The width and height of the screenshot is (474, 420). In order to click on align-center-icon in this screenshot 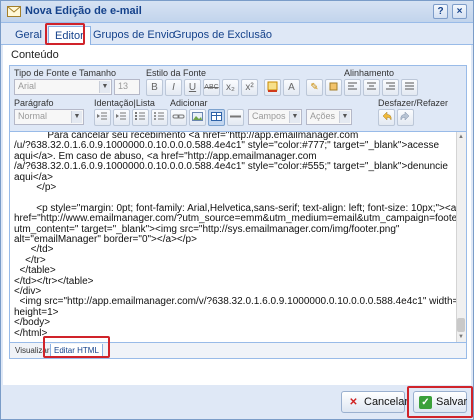, I will do `click(371, 87)`.